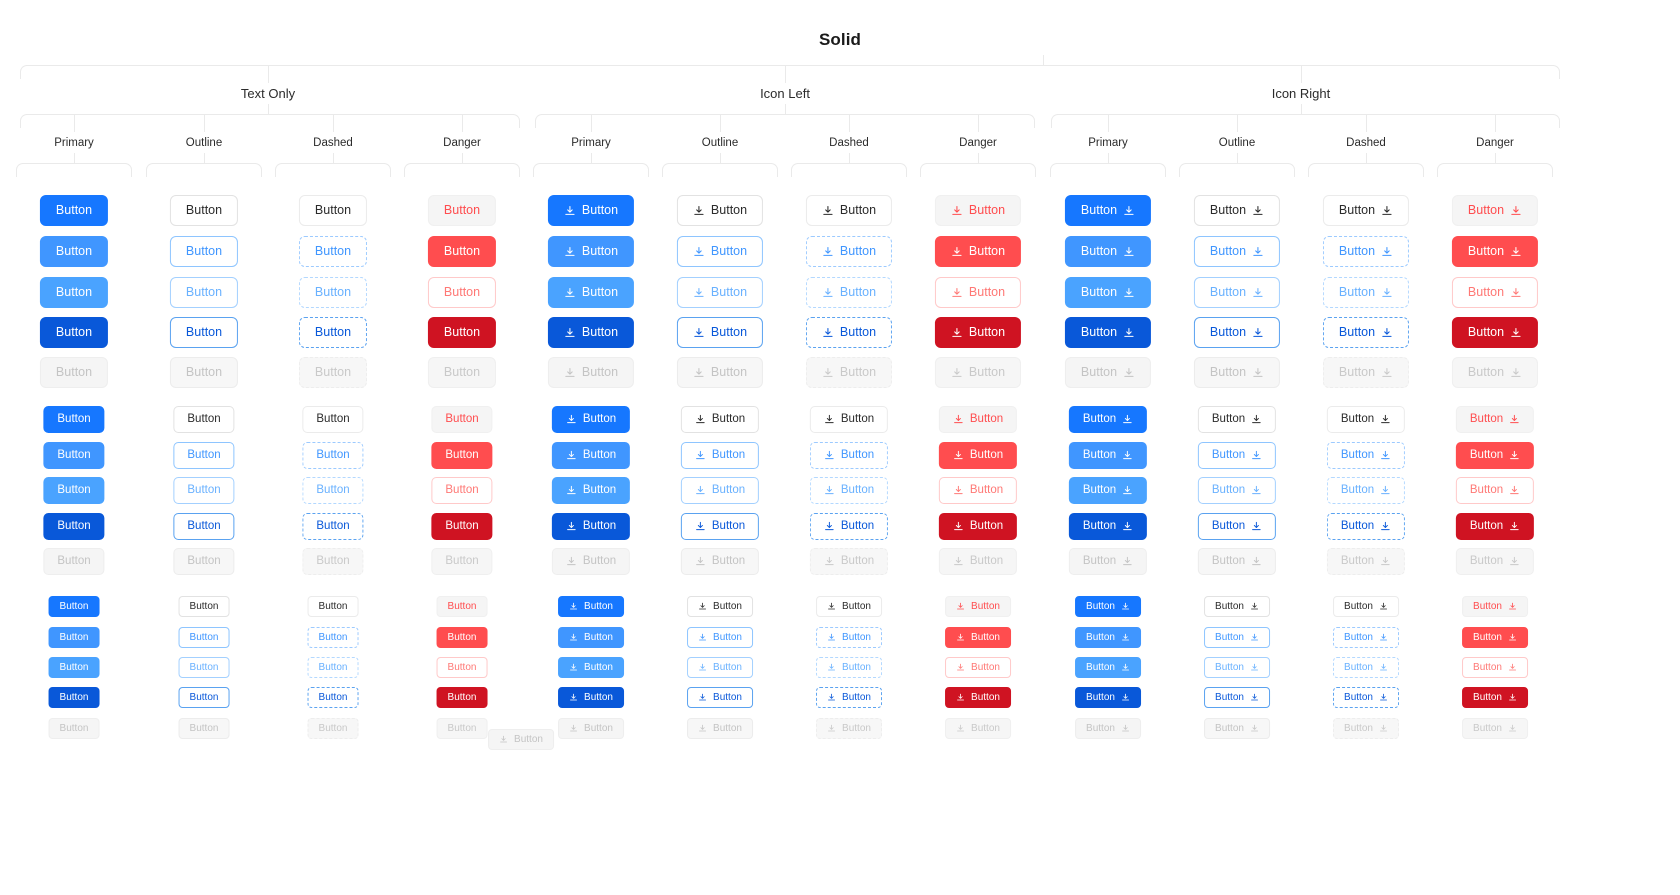 The width and height of the screenshot is (1680, 895). What do you see at coordinates (591, 667) in the screenshot?
I see `button-primary-sm-focus-icon-left: Button` at bounding box center [591, 667].